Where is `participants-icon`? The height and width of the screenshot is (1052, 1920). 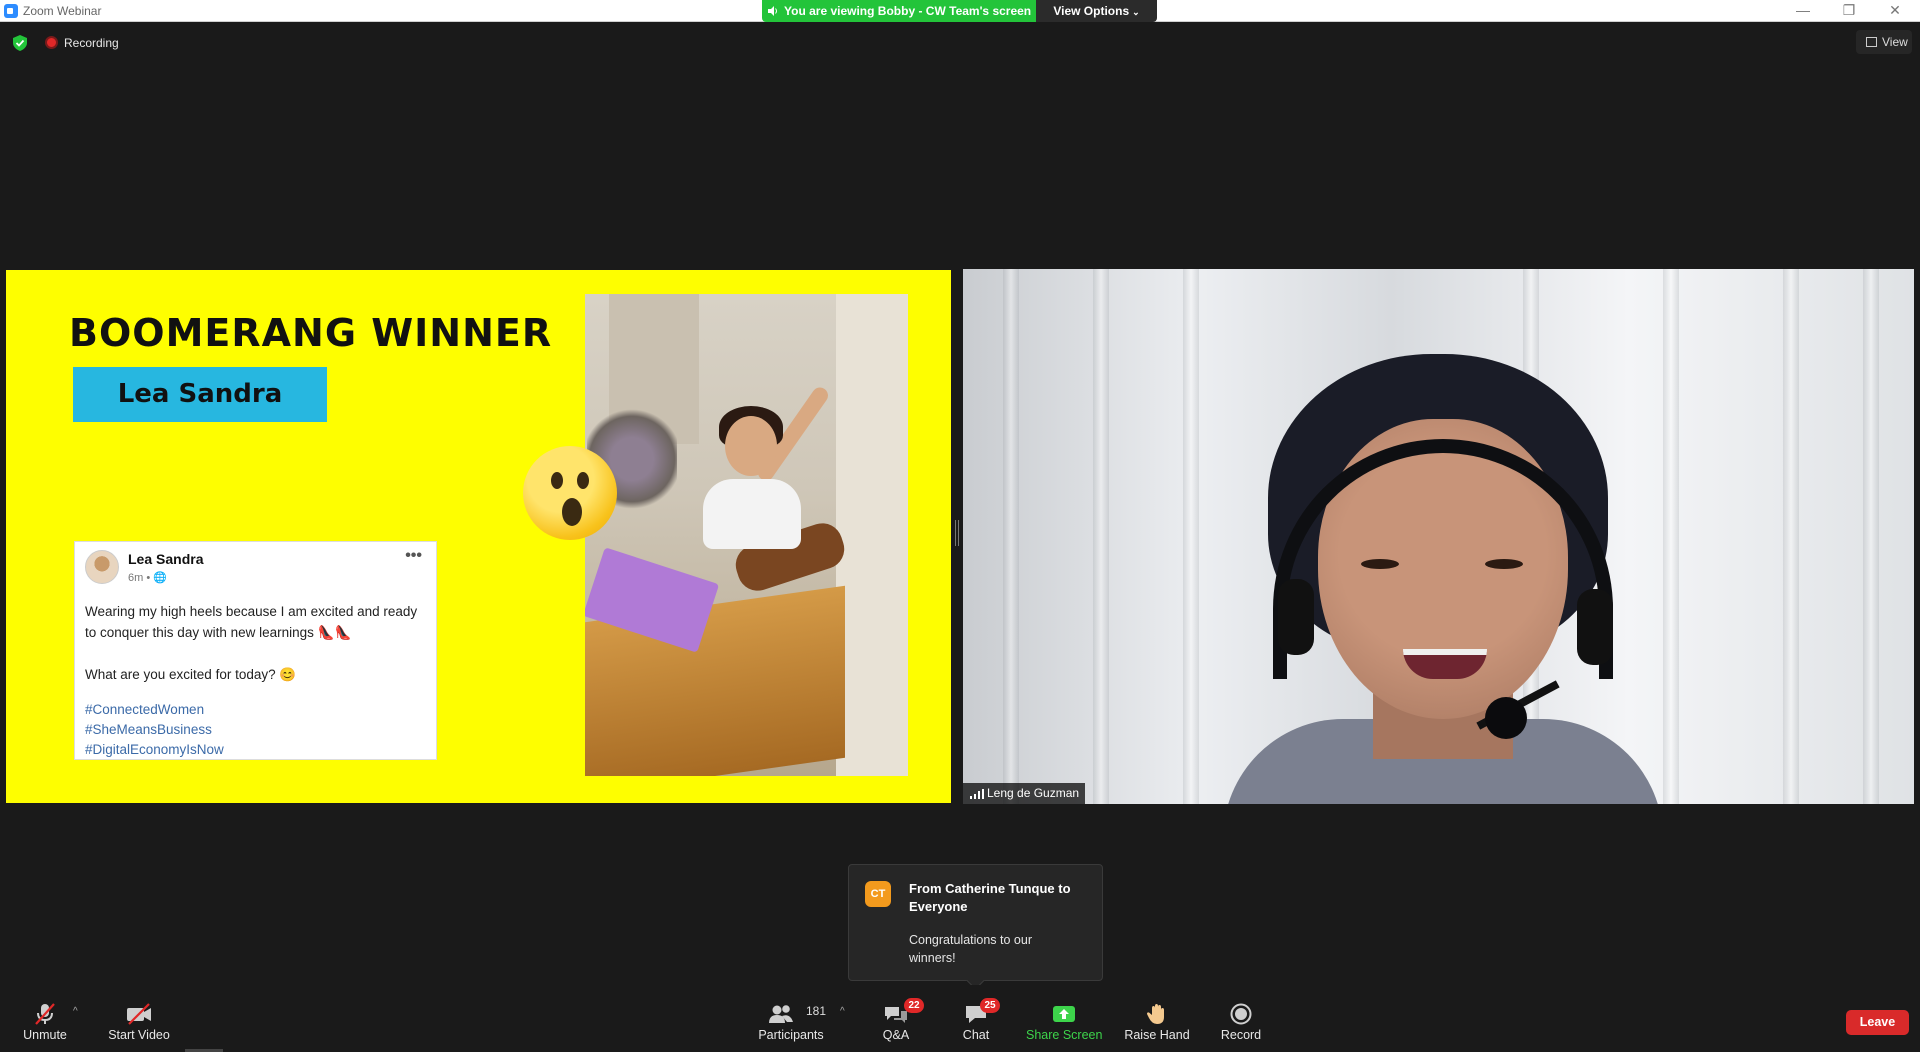 participants-icon is located at coordinates (781, 1014).